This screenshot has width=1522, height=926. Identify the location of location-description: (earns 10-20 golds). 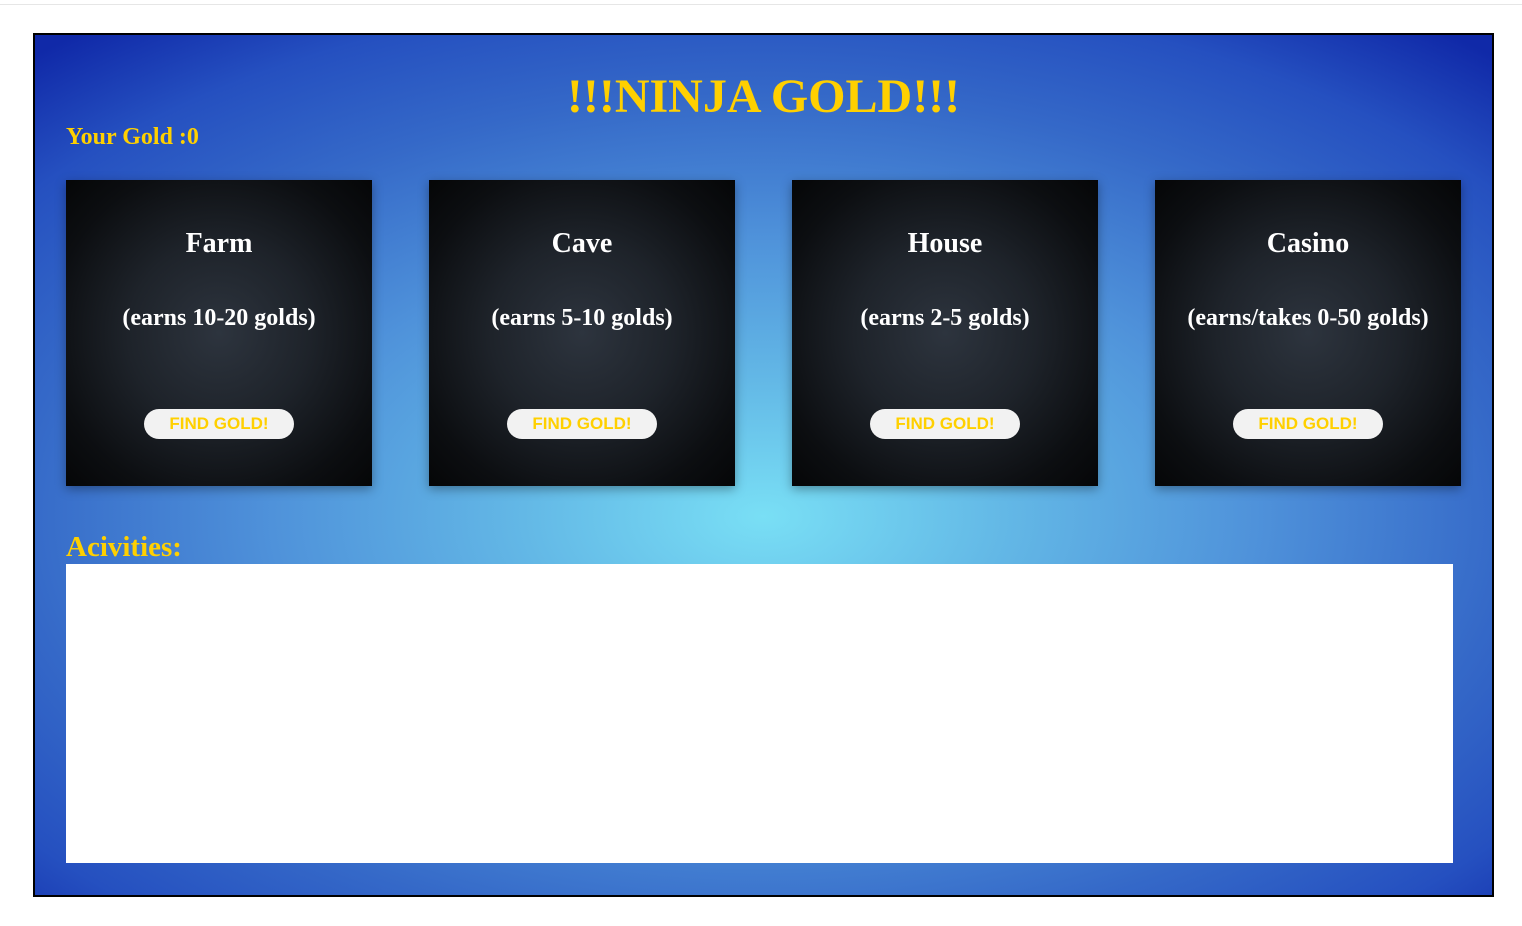
(219, 318).